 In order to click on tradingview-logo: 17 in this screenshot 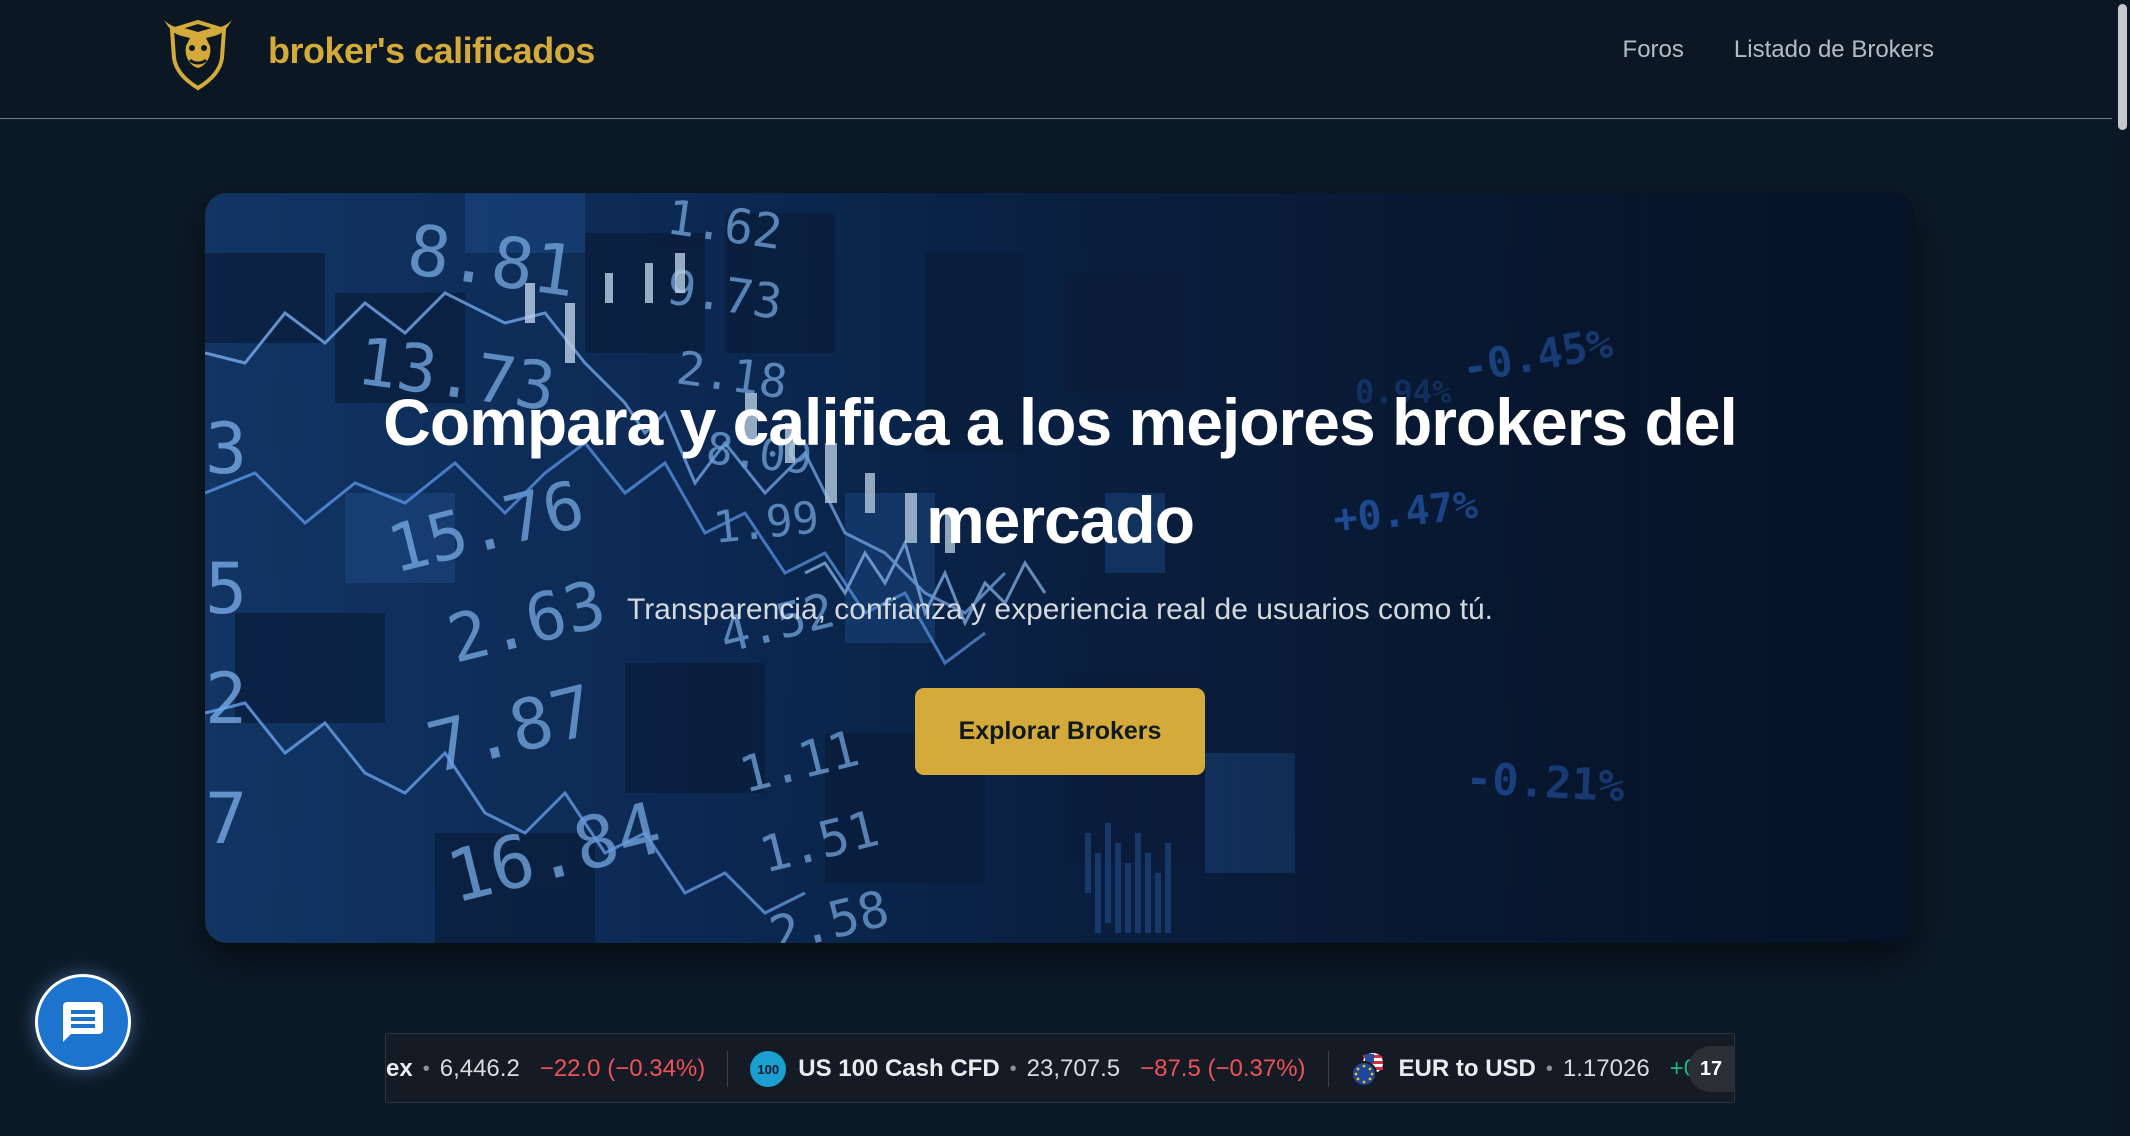, I will do `click(1711, 1069)`.